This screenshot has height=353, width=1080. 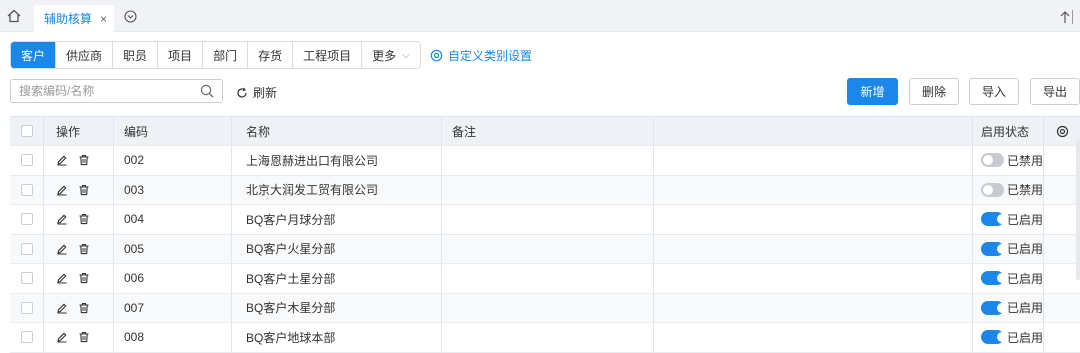 I want to click on search-box, so click(x=116, y=91).